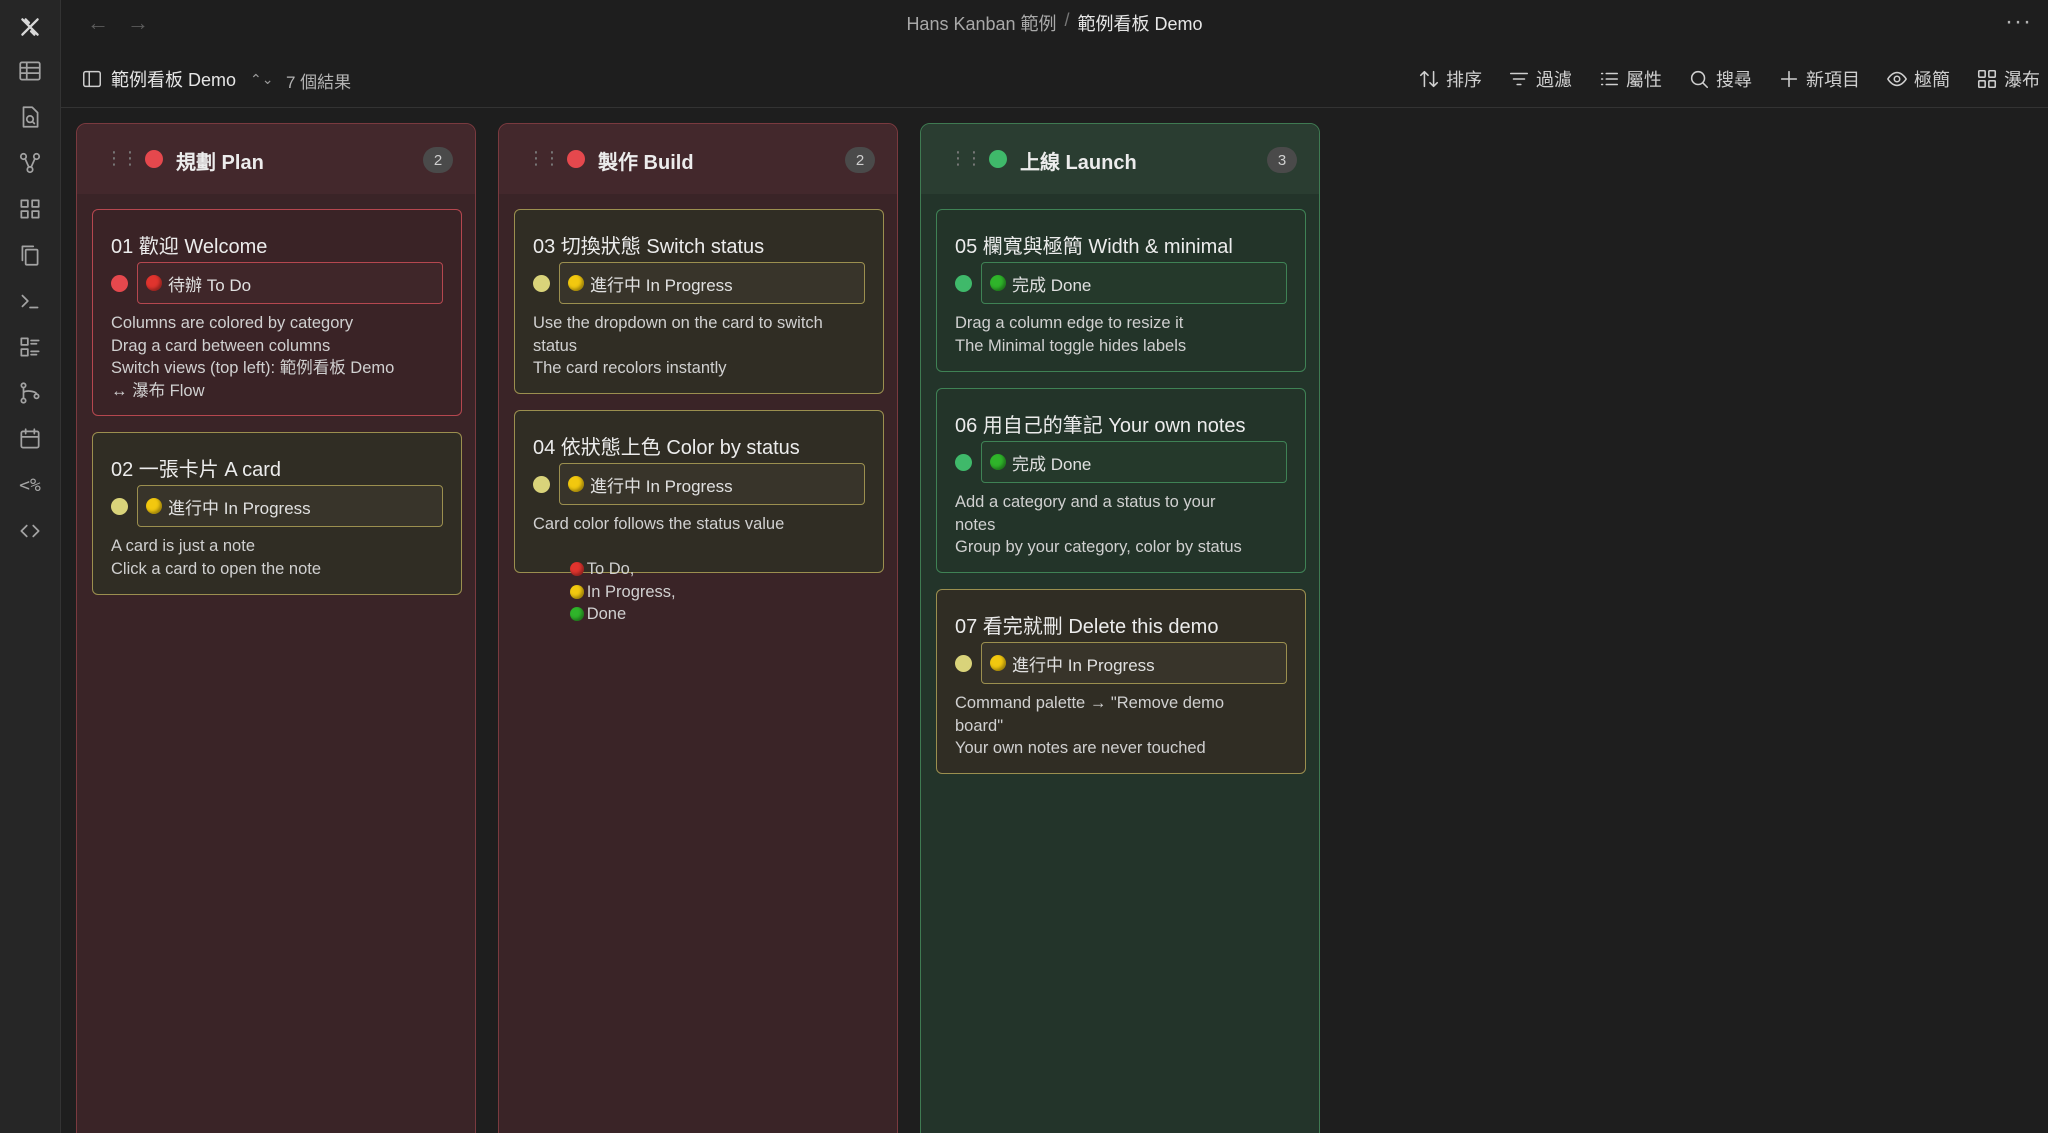  Describe the element at coordinates (183, 546) in the screenshot. I see `card-line: A card is just a note` at that location.